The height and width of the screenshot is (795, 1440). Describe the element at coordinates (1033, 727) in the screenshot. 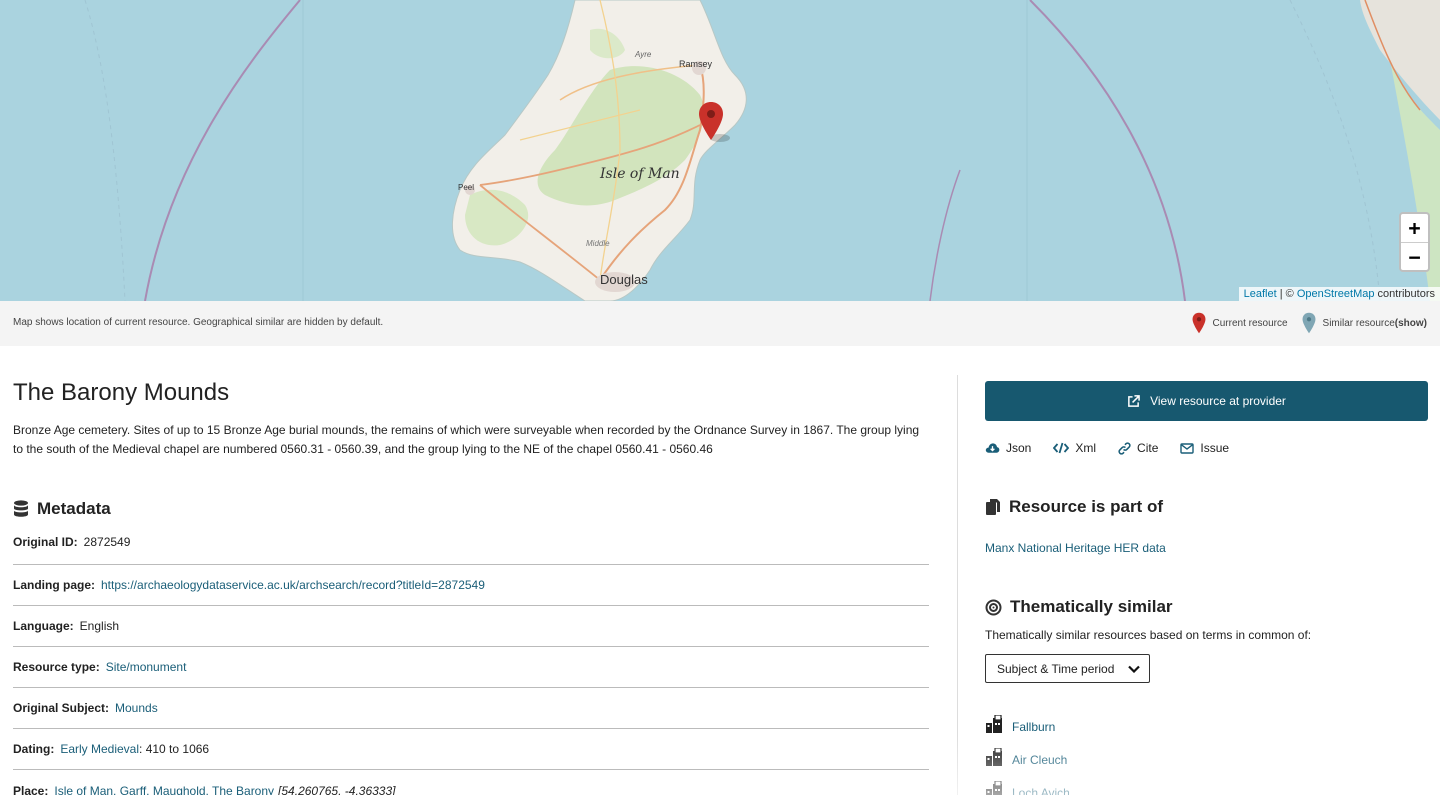

I see `similar-link: Fallburn` at that location.